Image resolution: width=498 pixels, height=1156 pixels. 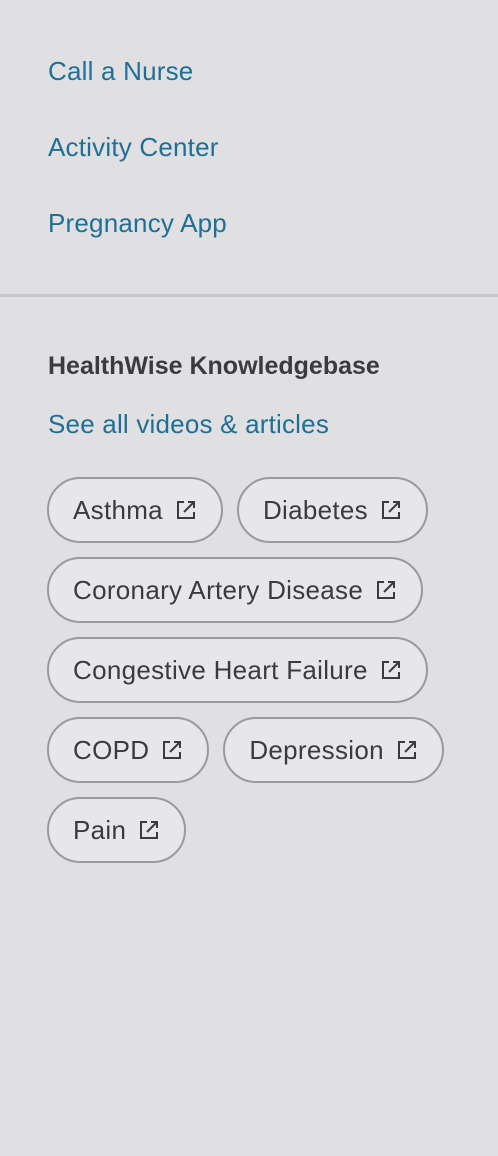 What do you see at coordinates (120, 71) in the screenshot?
I see `call-a-nurse-link: Call a Nurse` at bounding box center [120, 71].